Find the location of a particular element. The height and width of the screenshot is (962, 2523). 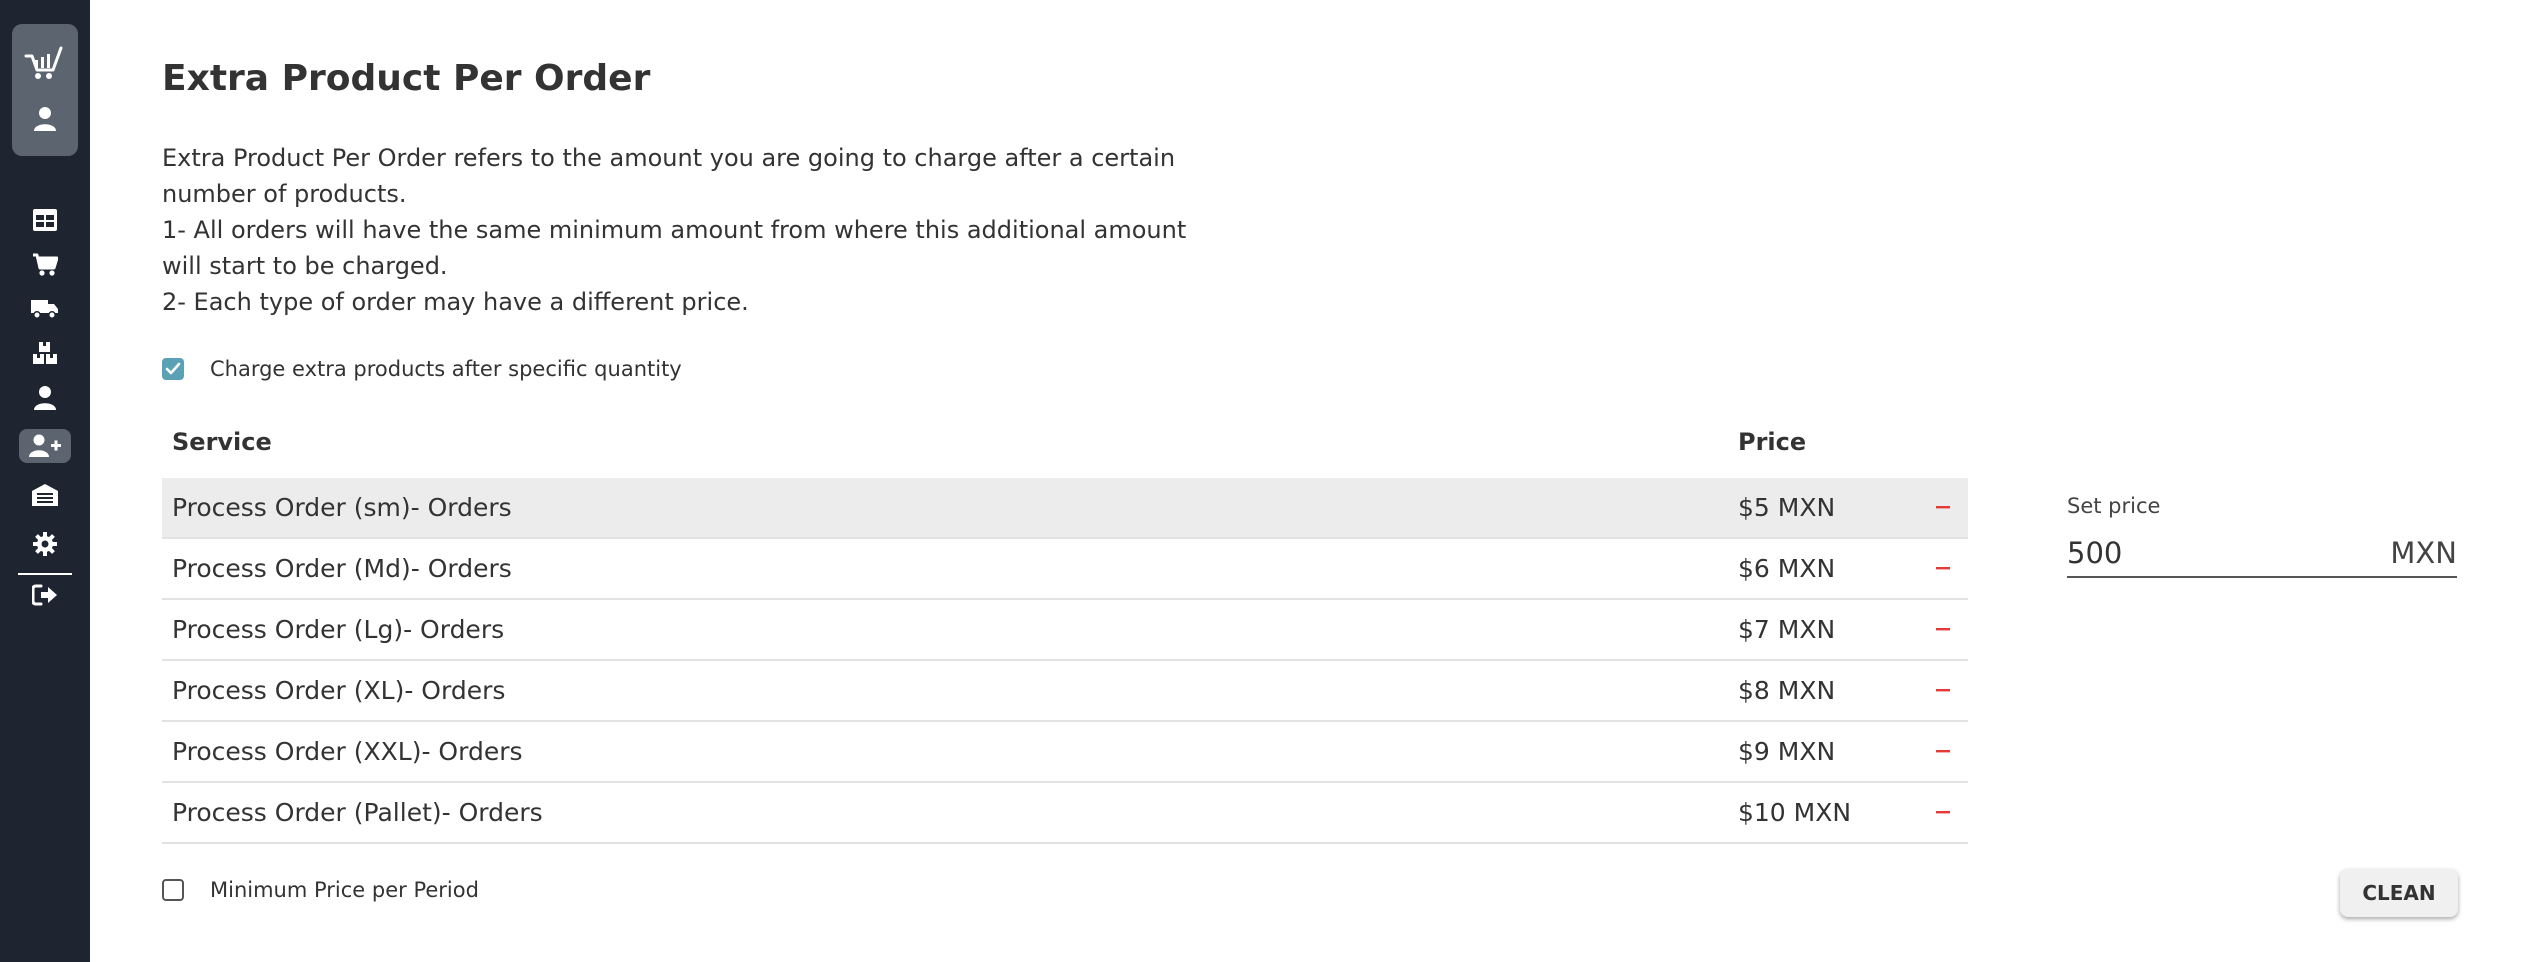

sidebar-item-orders is located at coordinates (45, 265).